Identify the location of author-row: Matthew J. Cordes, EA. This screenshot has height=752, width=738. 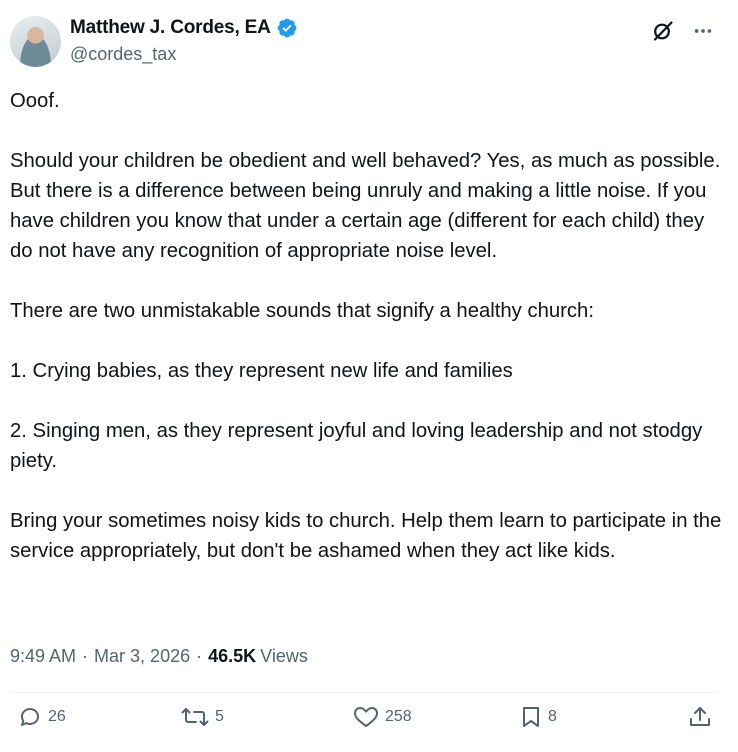
(184, 28).